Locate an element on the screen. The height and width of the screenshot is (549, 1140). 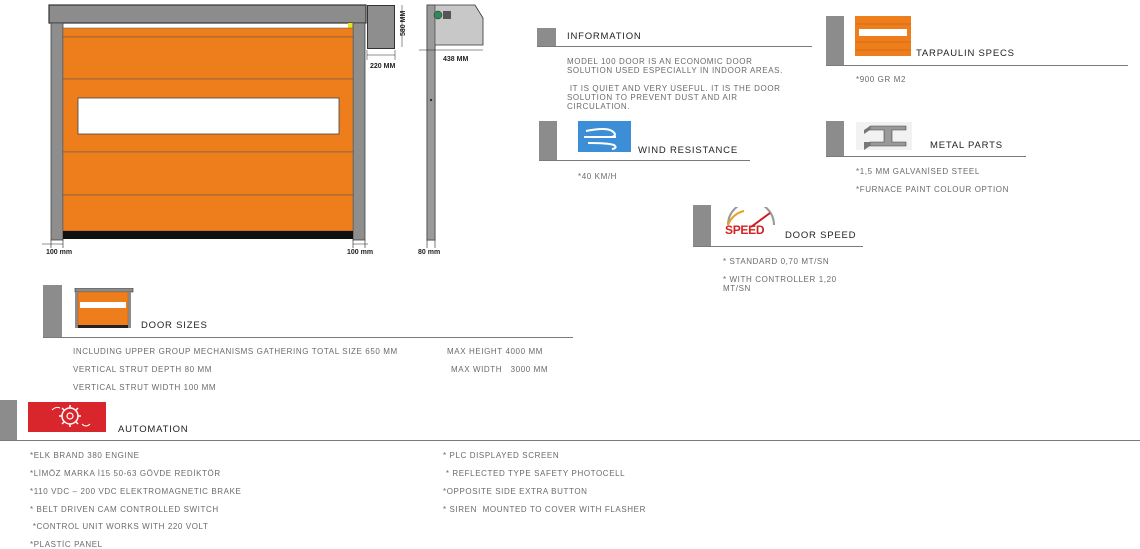
door-sizes-line-3: VERTICAL STRUT WIDTH 100 MM is located at coordinates (145, 387).